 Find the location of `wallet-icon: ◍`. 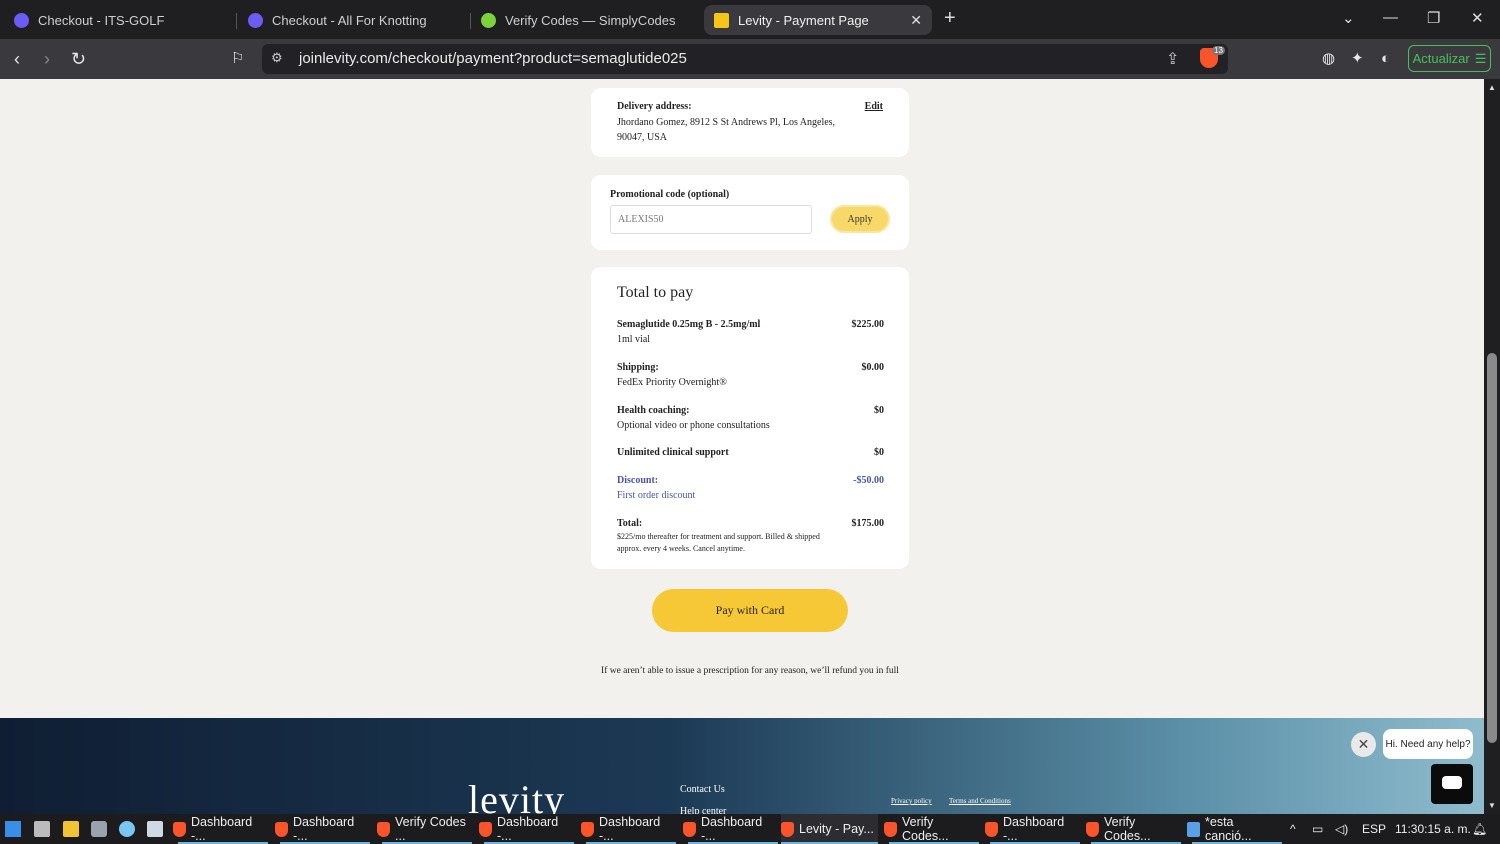

wallet-icon: ◍ is located at coordinates (1328, 59).